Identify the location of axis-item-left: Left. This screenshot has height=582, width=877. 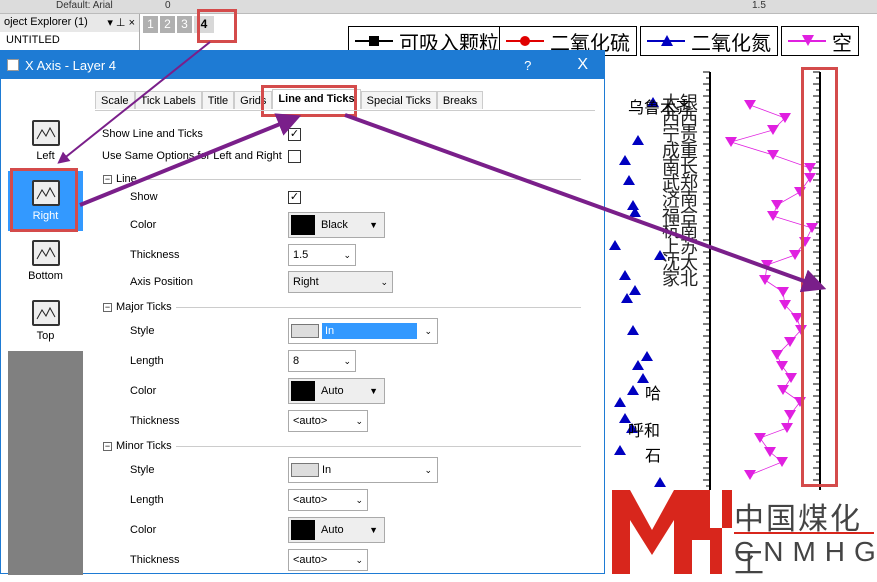
(45, 141).